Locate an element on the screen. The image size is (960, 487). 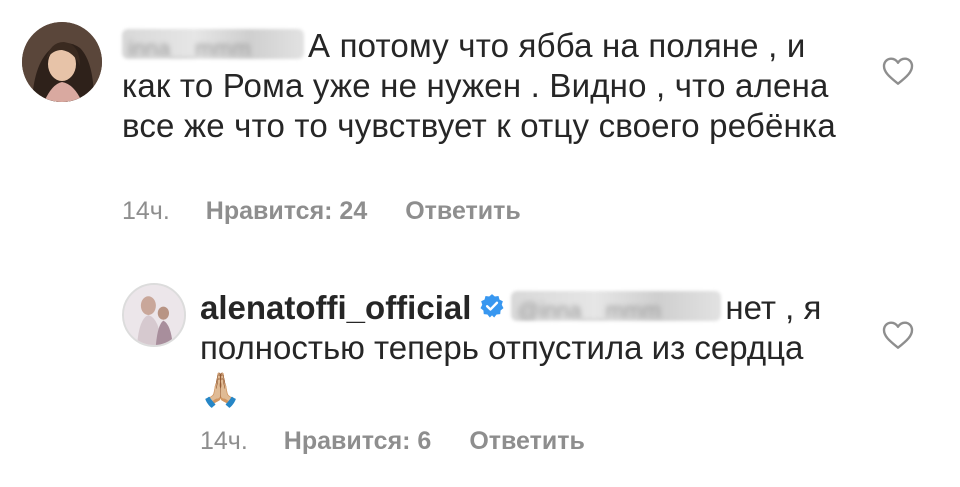
comment-1-reply-button: Ответить is located at coordinates (463, 211).